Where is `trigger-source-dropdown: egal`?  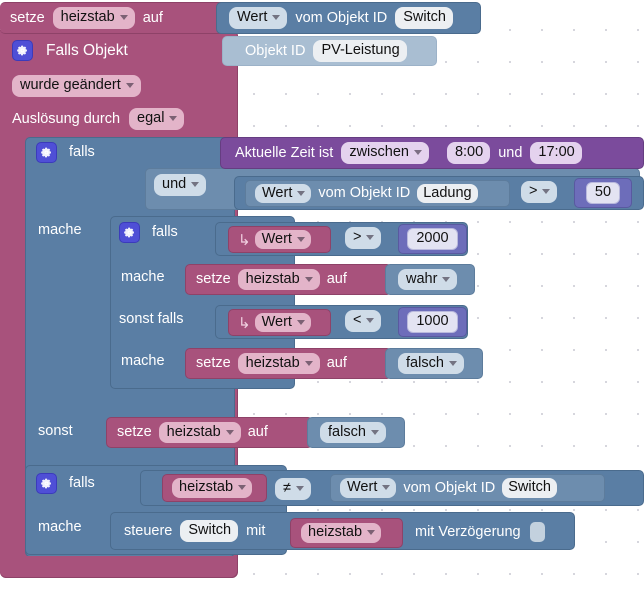 trigger-source-dropdown: egal is located at coordinates (157, 119).